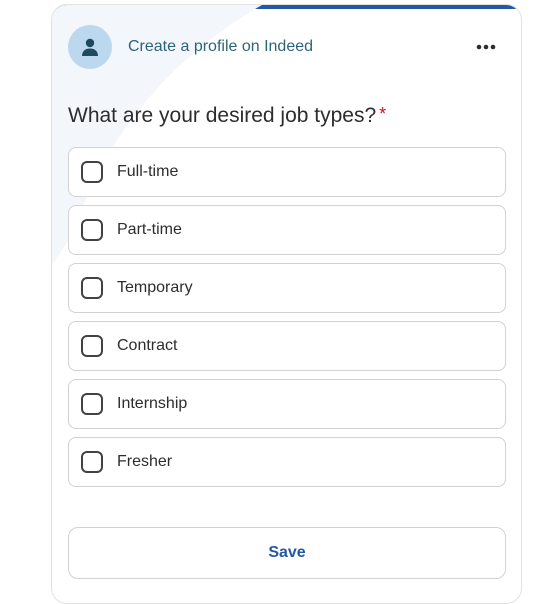 The height and width of the screenshot is (604, 540). Describe the element at coordinates (287, 172) in the screenshot. I see `option-full-time: Full-time` at that location.